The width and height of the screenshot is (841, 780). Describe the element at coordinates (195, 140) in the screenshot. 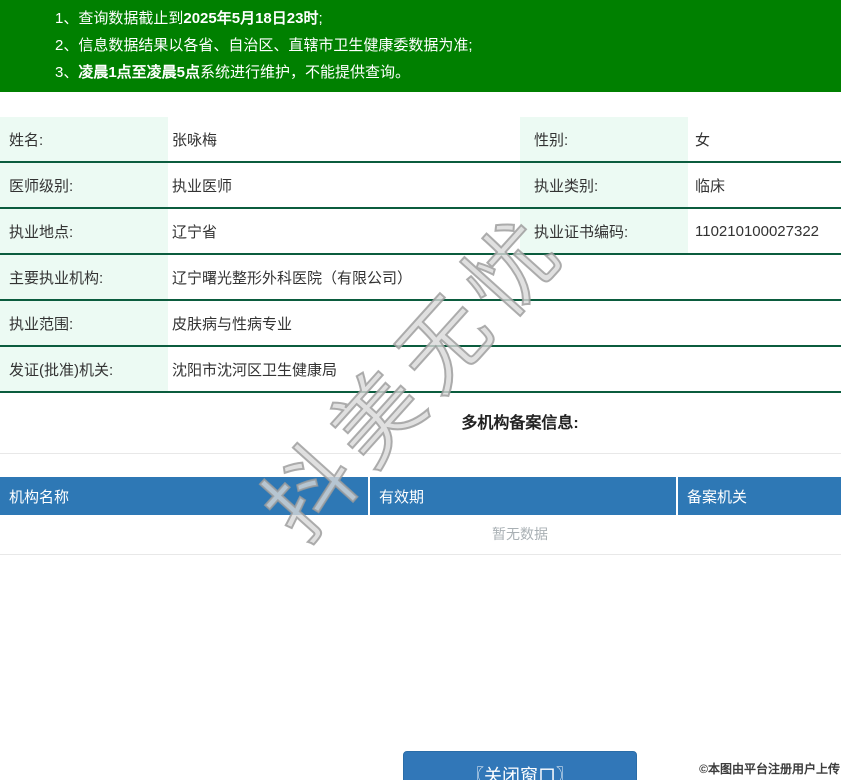

I see `name-value: 张咏梅` at that location.